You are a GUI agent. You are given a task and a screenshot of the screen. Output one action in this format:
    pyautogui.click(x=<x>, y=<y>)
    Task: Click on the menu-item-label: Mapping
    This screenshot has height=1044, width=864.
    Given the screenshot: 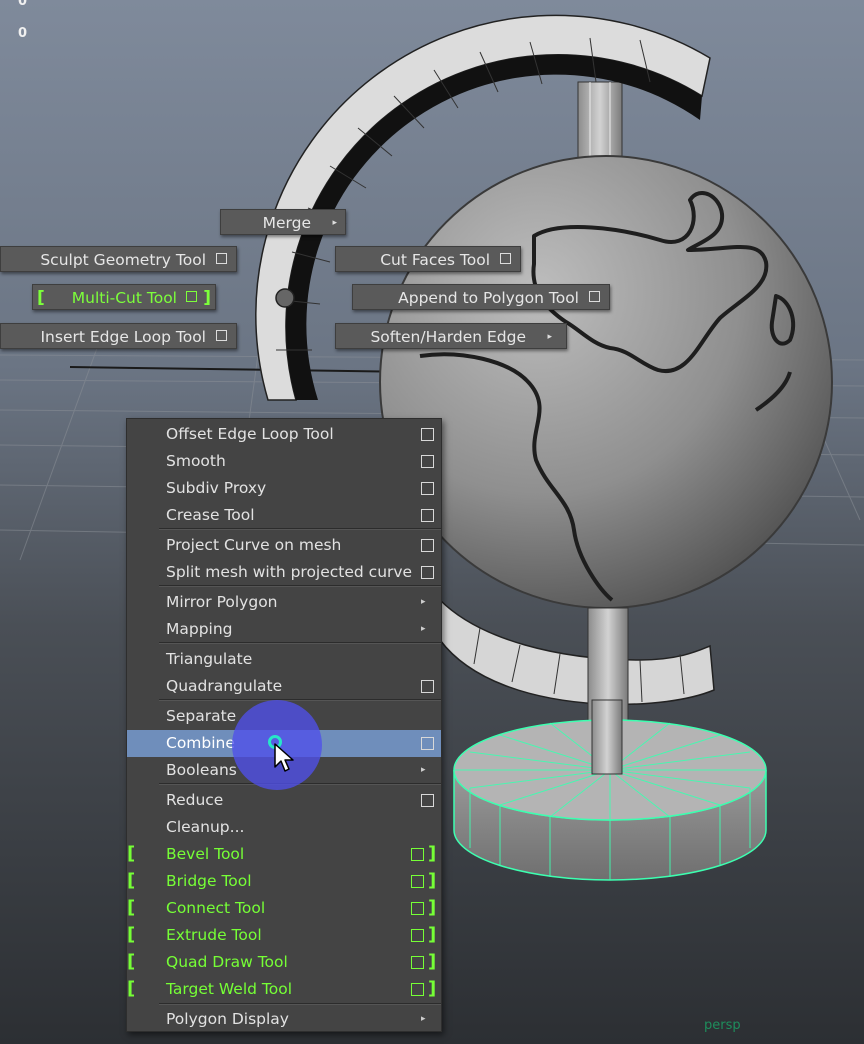 What is the action you would take?
    pyautogui.click(x=199, y=629)
    